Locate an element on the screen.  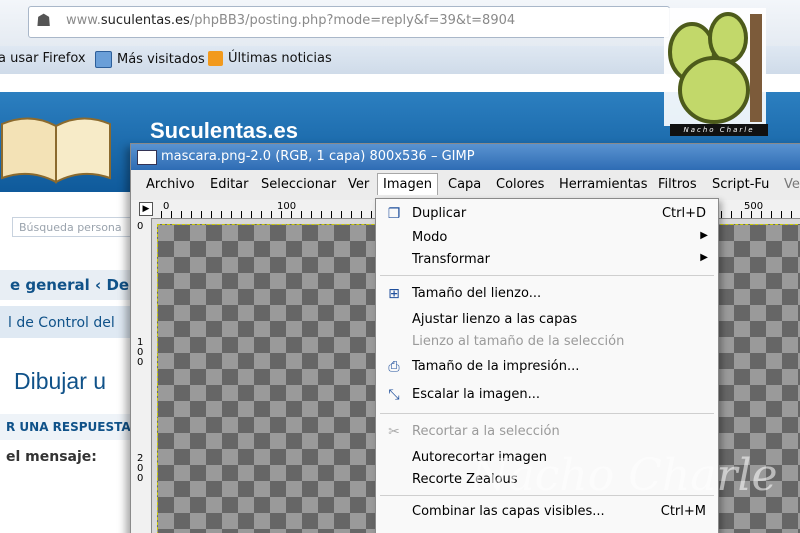
site-breadcrumb: e general ‹ De is located at coordinates (65, 285).